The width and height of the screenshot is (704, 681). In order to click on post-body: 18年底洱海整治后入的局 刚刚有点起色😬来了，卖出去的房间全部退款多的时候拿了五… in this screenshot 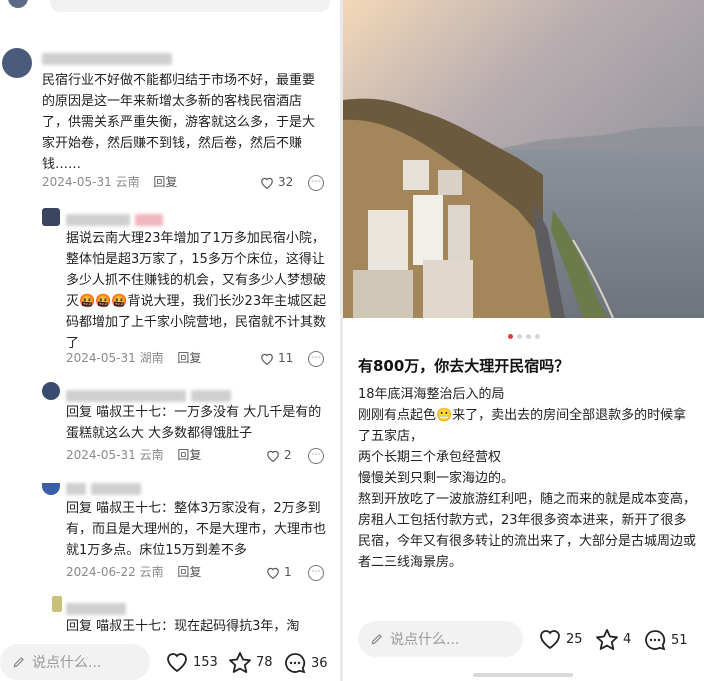, I will do `click(527, 478)`.